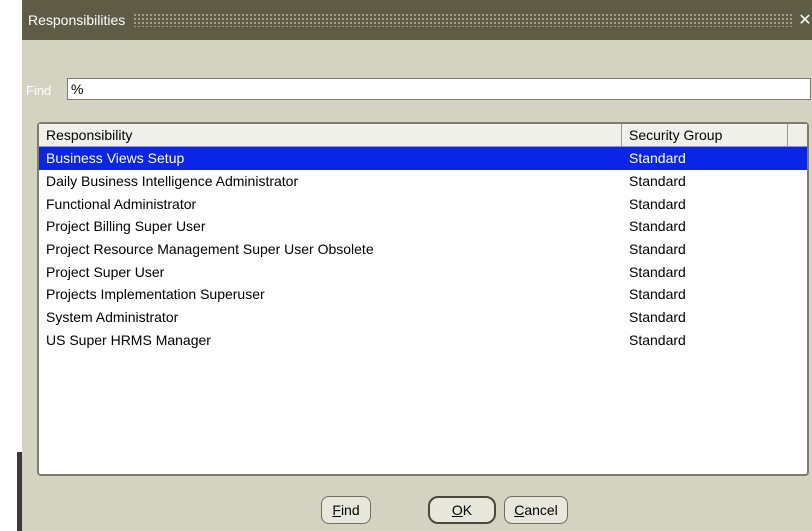 The image size is (812, 531). I want to click on cancel-button-mnemonic: C, so click(519, 510).